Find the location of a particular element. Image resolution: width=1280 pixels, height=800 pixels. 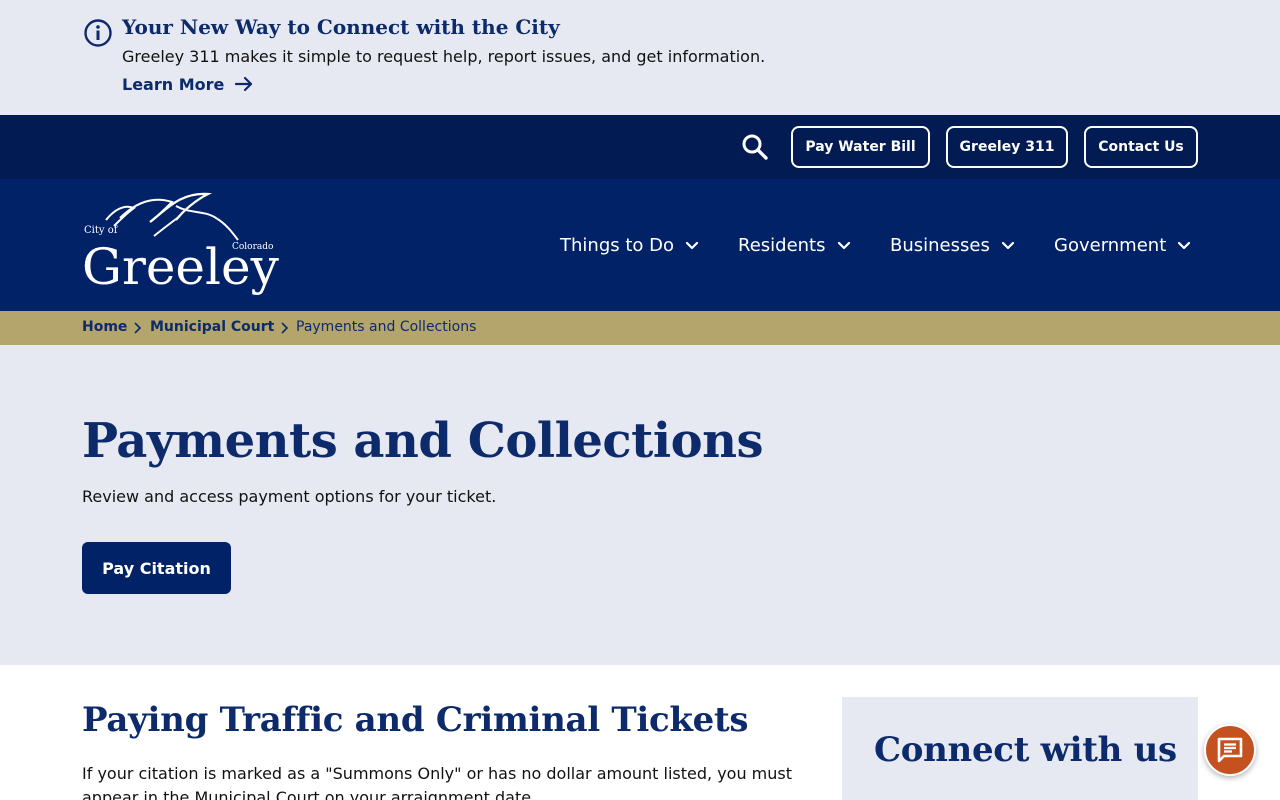

page-title: Payments and Collections is located at coordinates (423, 441).